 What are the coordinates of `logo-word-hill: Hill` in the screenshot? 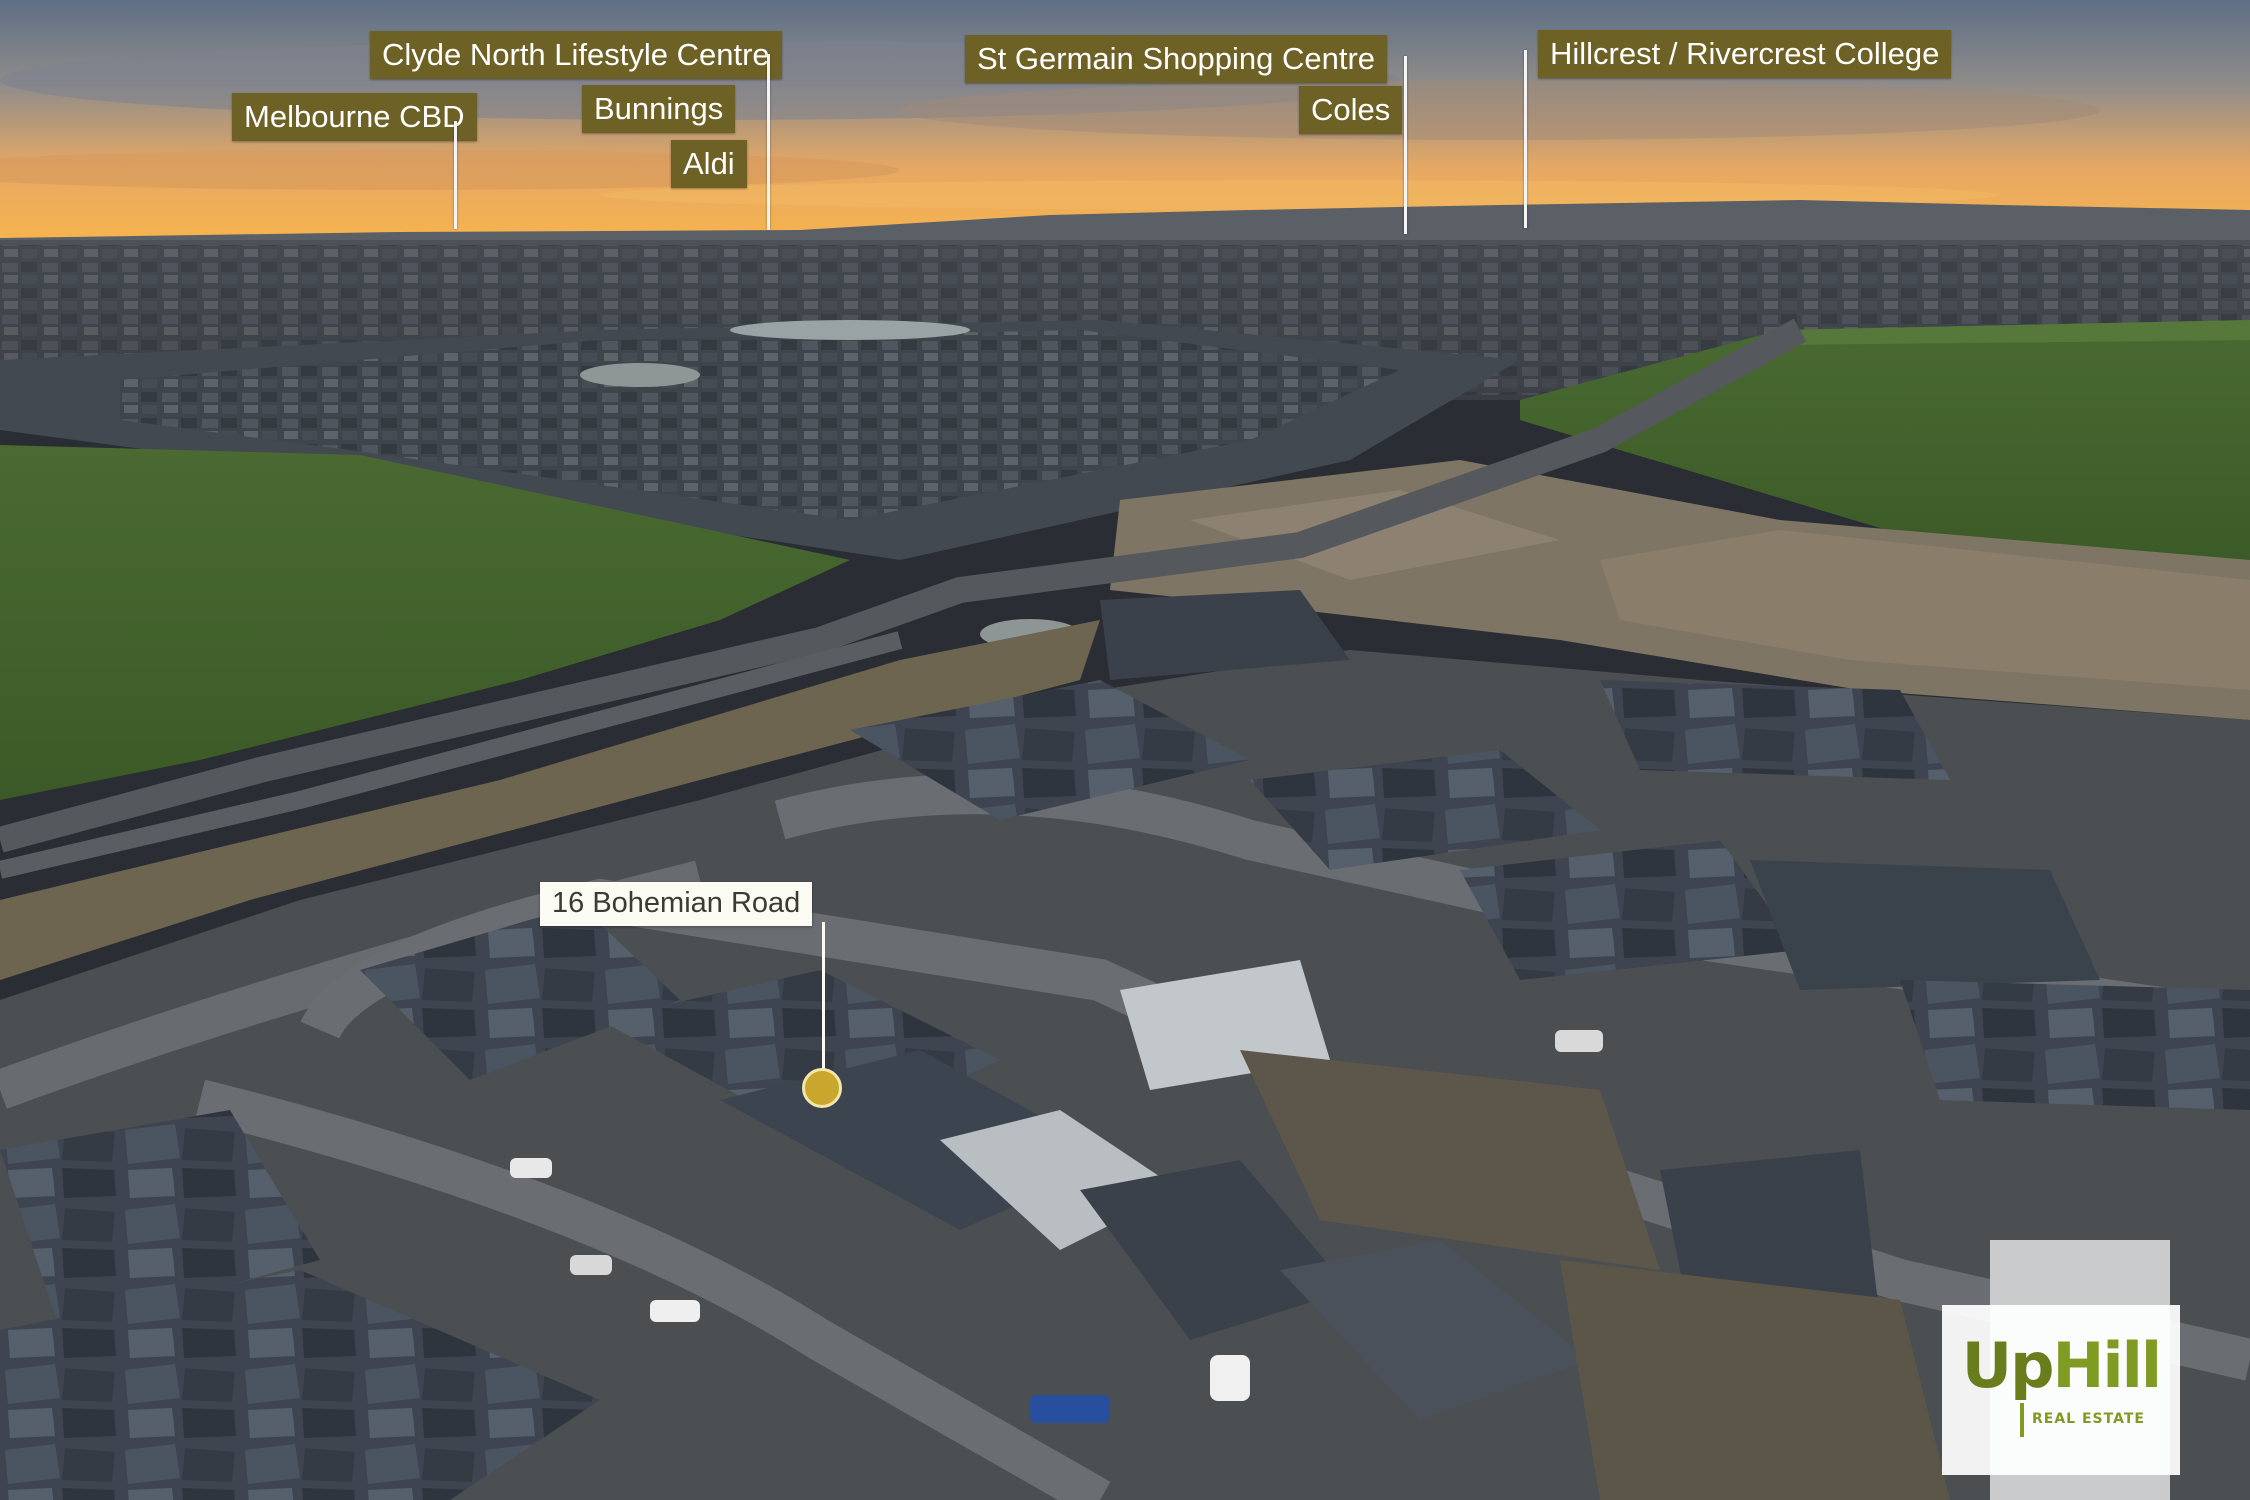 It's located at (2107, 1365).